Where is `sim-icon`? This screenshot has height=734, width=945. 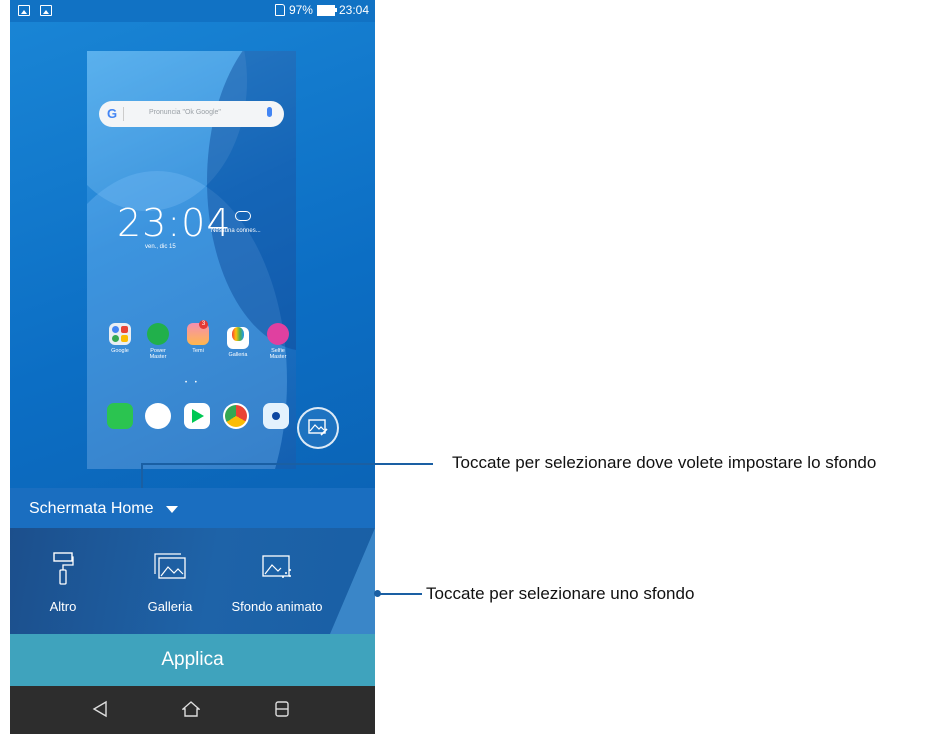 sim-icon is located at coordinates (279, 10).